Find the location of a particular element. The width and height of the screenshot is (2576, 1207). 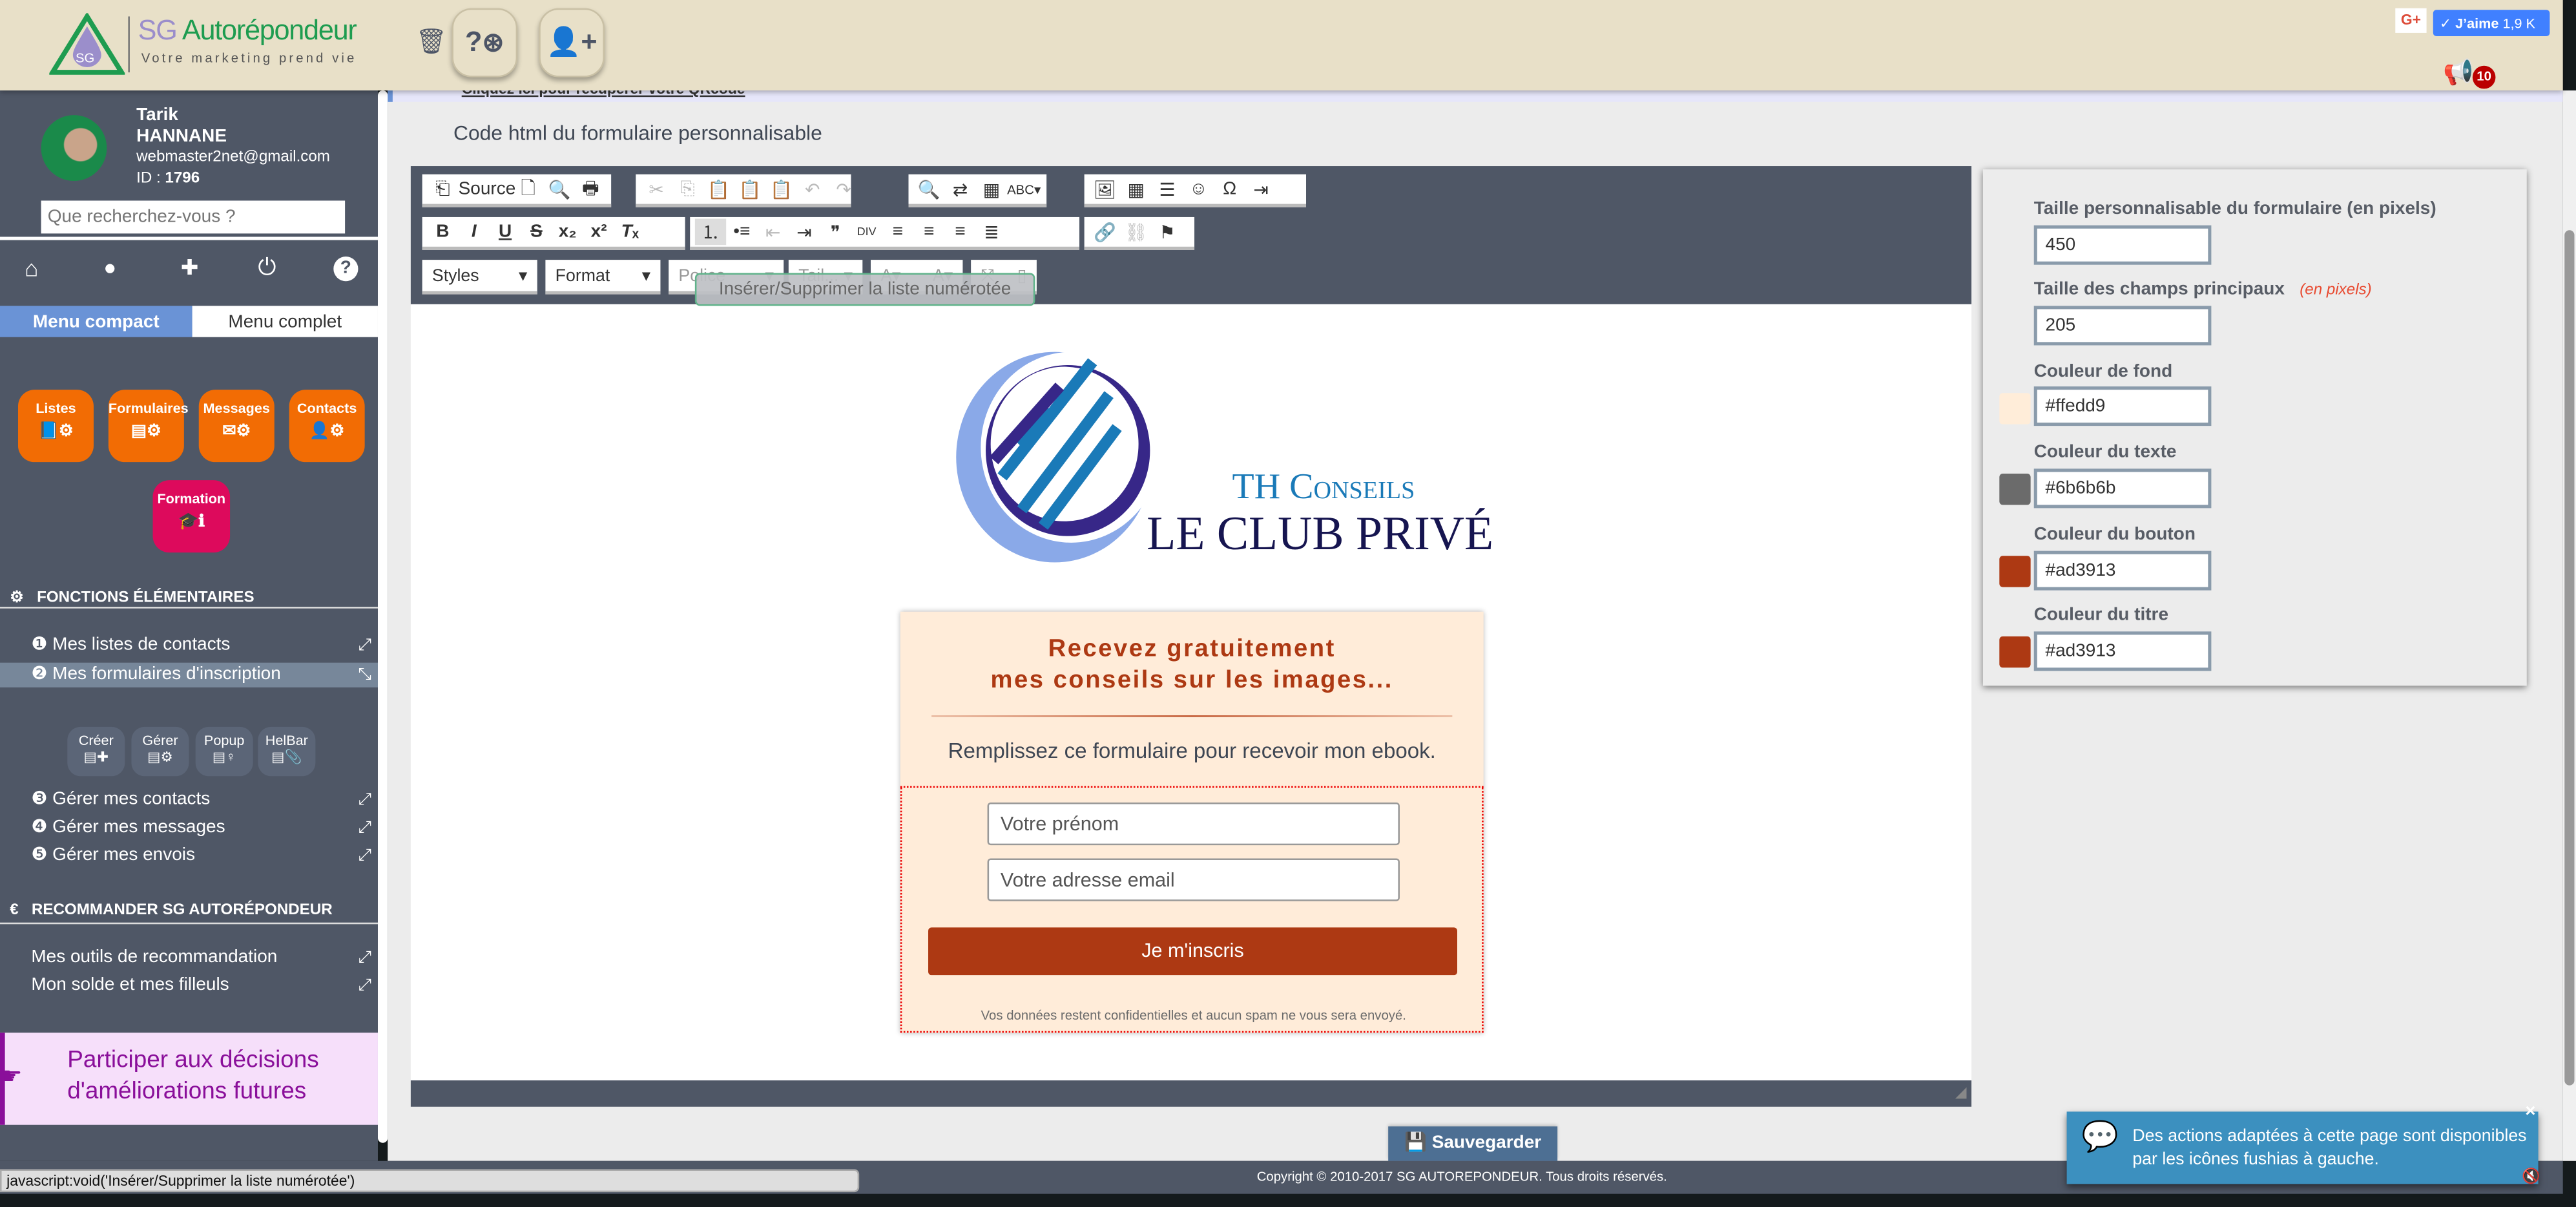

bold-icon: B is located at coordinates (442, 232).